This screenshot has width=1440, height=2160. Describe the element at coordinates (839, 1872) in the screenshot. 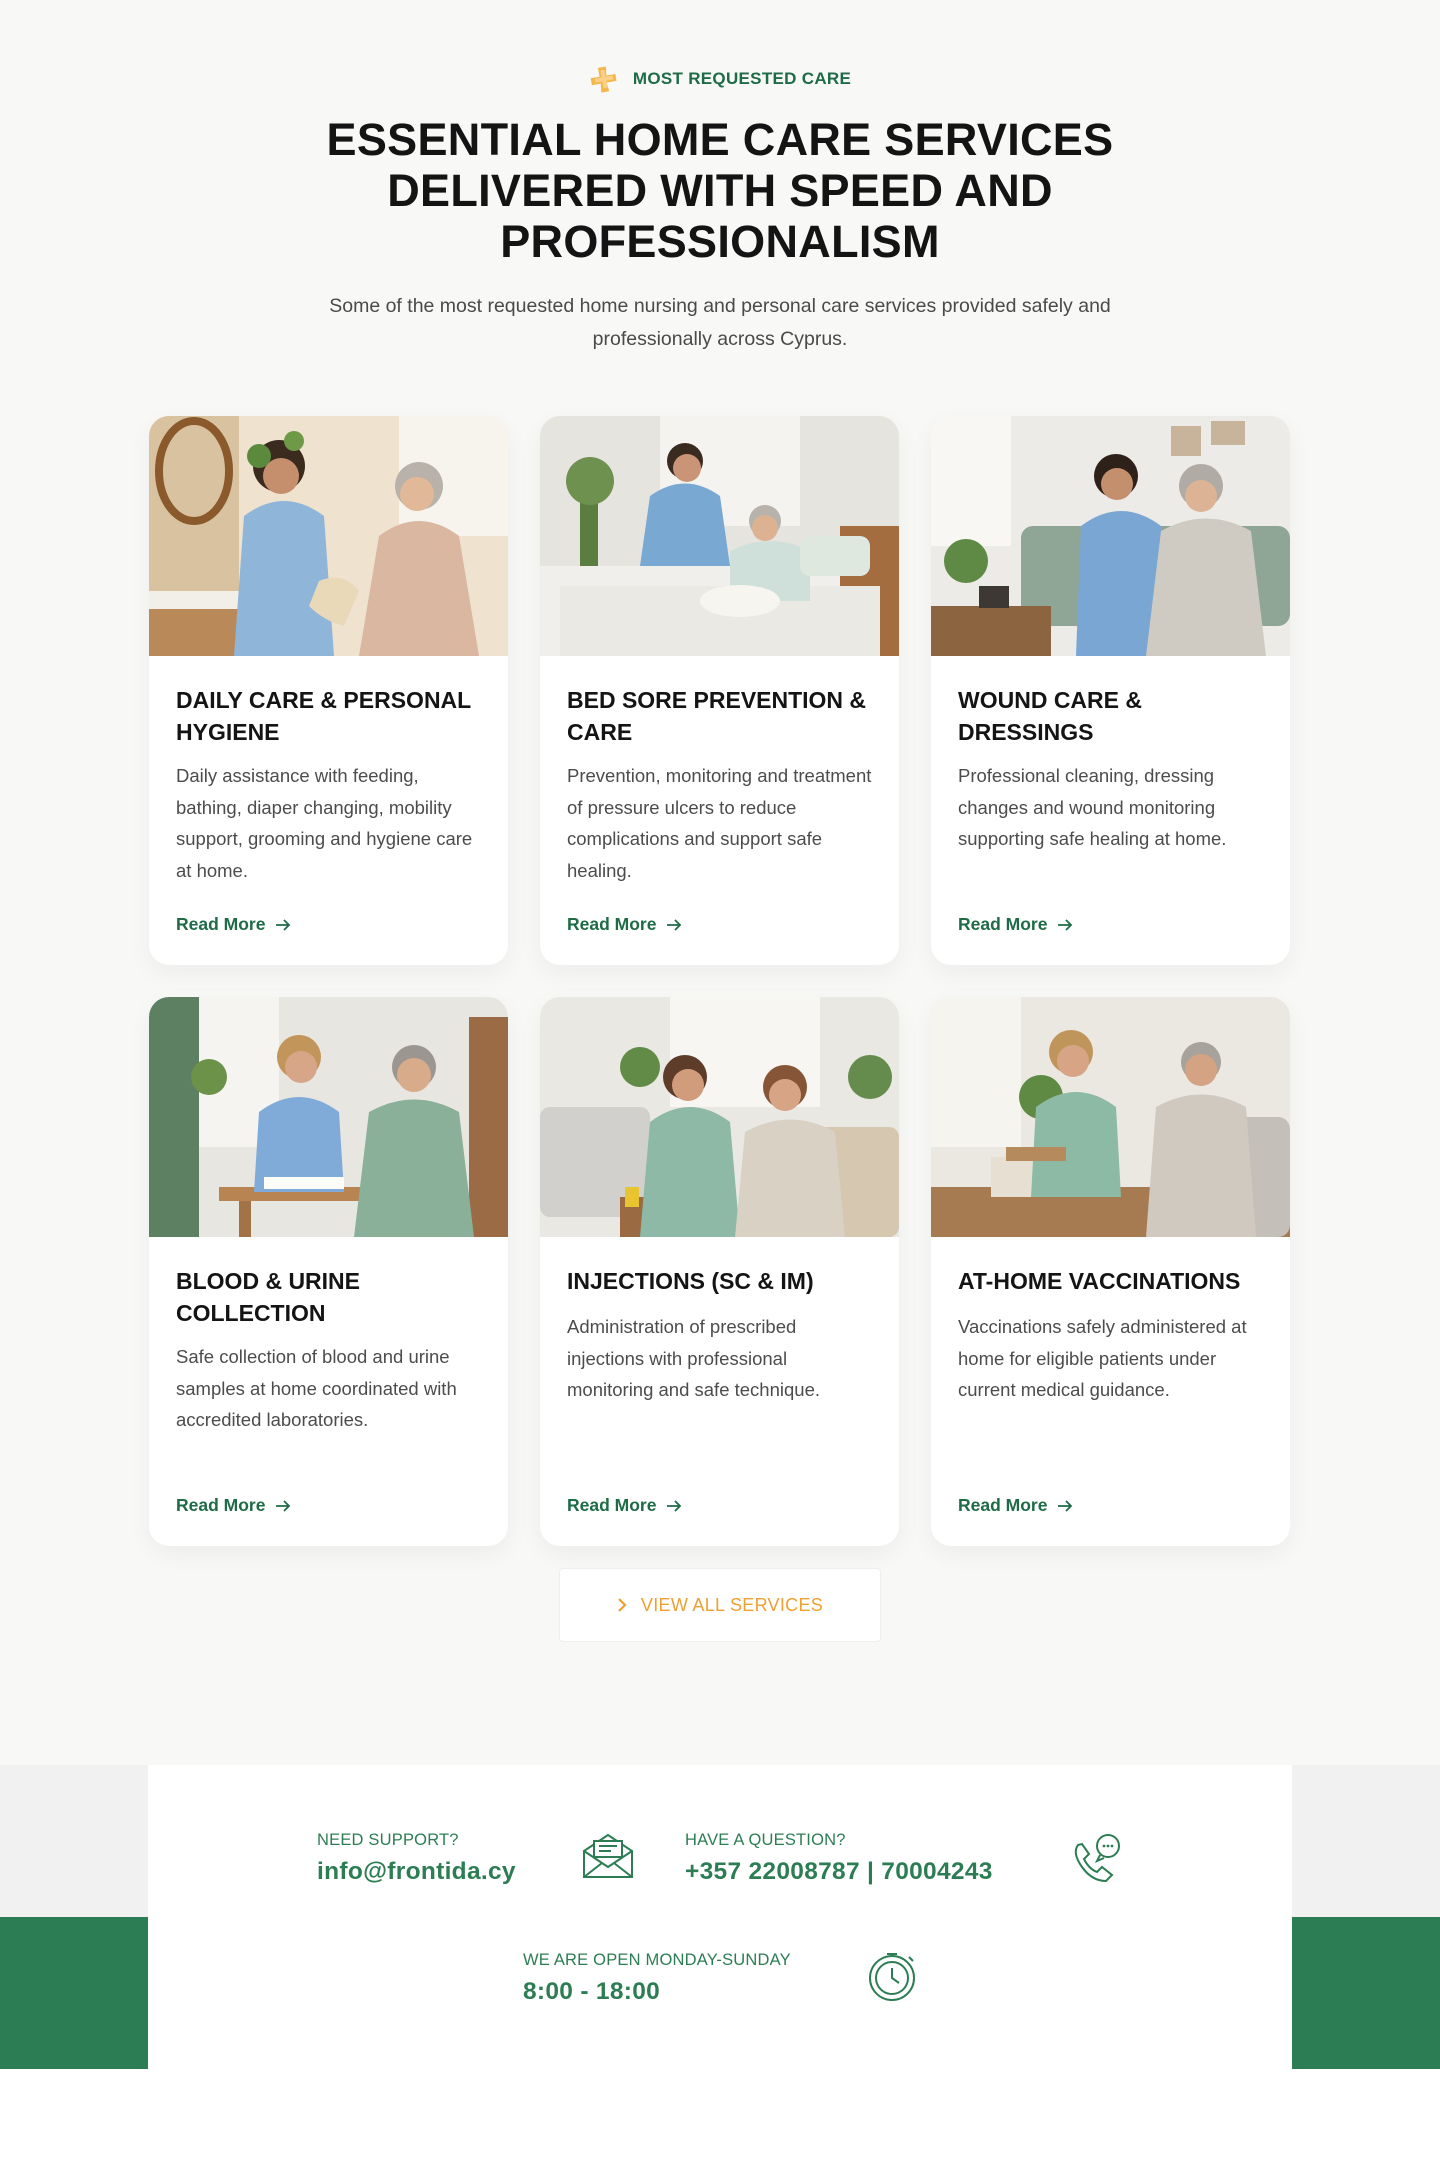

I see `phone-number-link: +357 22008787 | 70004243` at that location.